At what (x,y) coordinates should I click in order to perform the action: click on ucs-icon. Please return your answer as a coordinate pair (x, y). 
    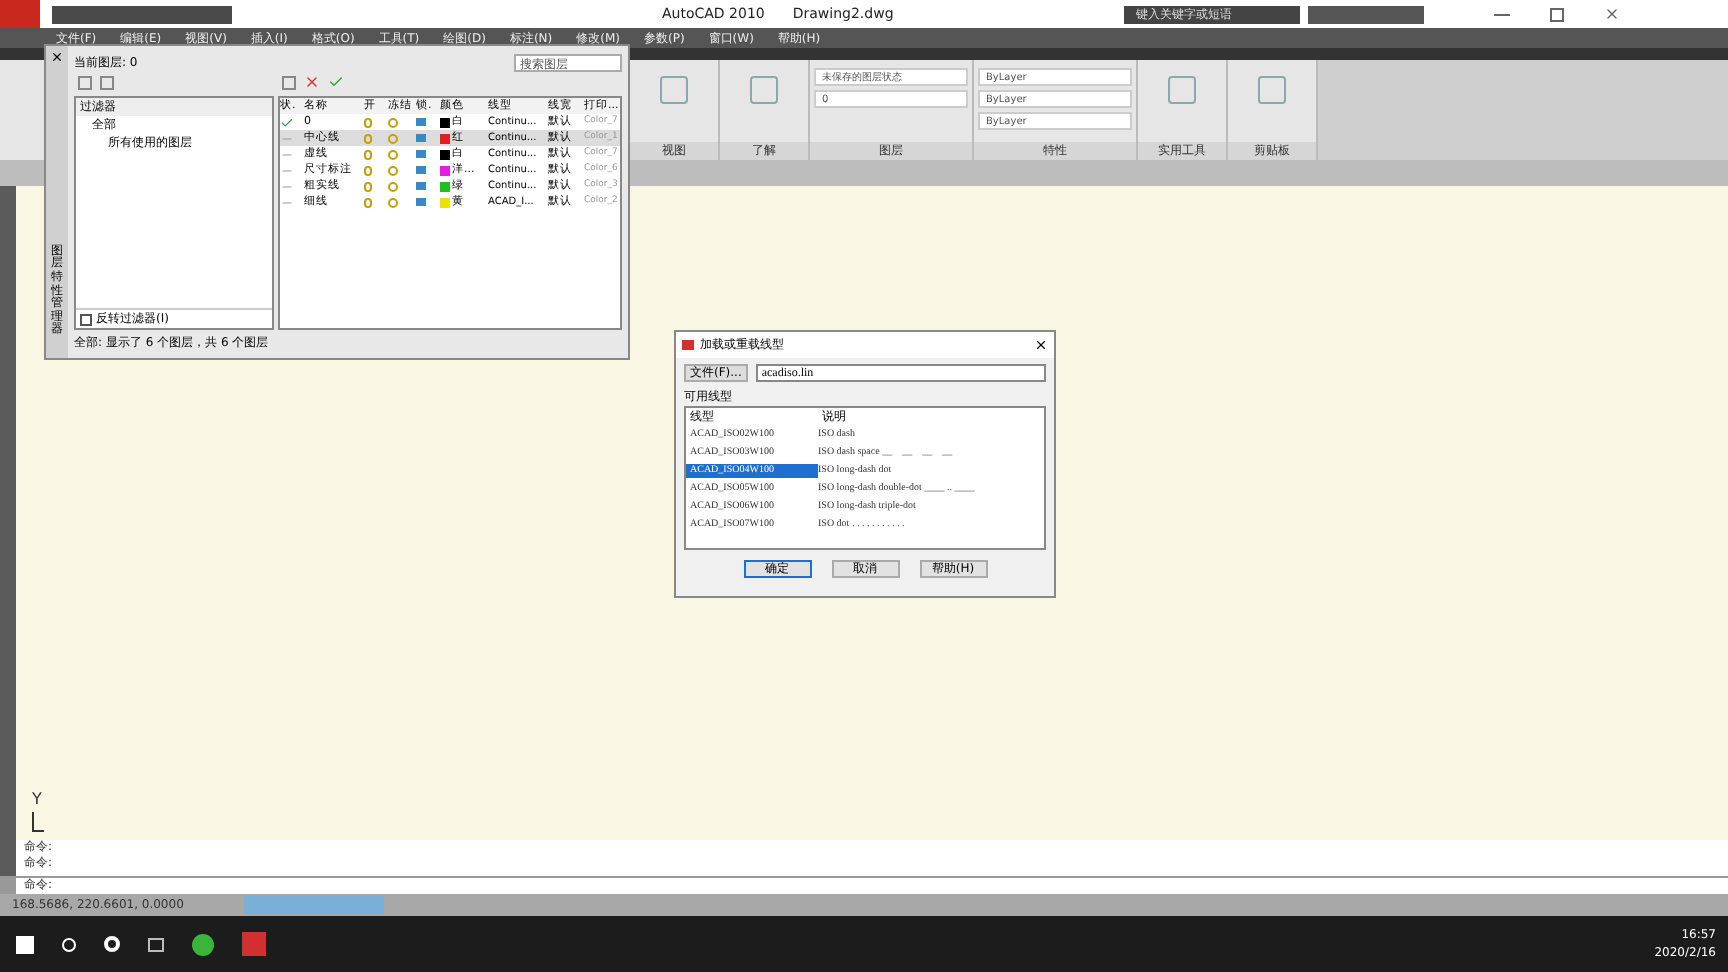
    Looking at the image, I should click on (38, 822).